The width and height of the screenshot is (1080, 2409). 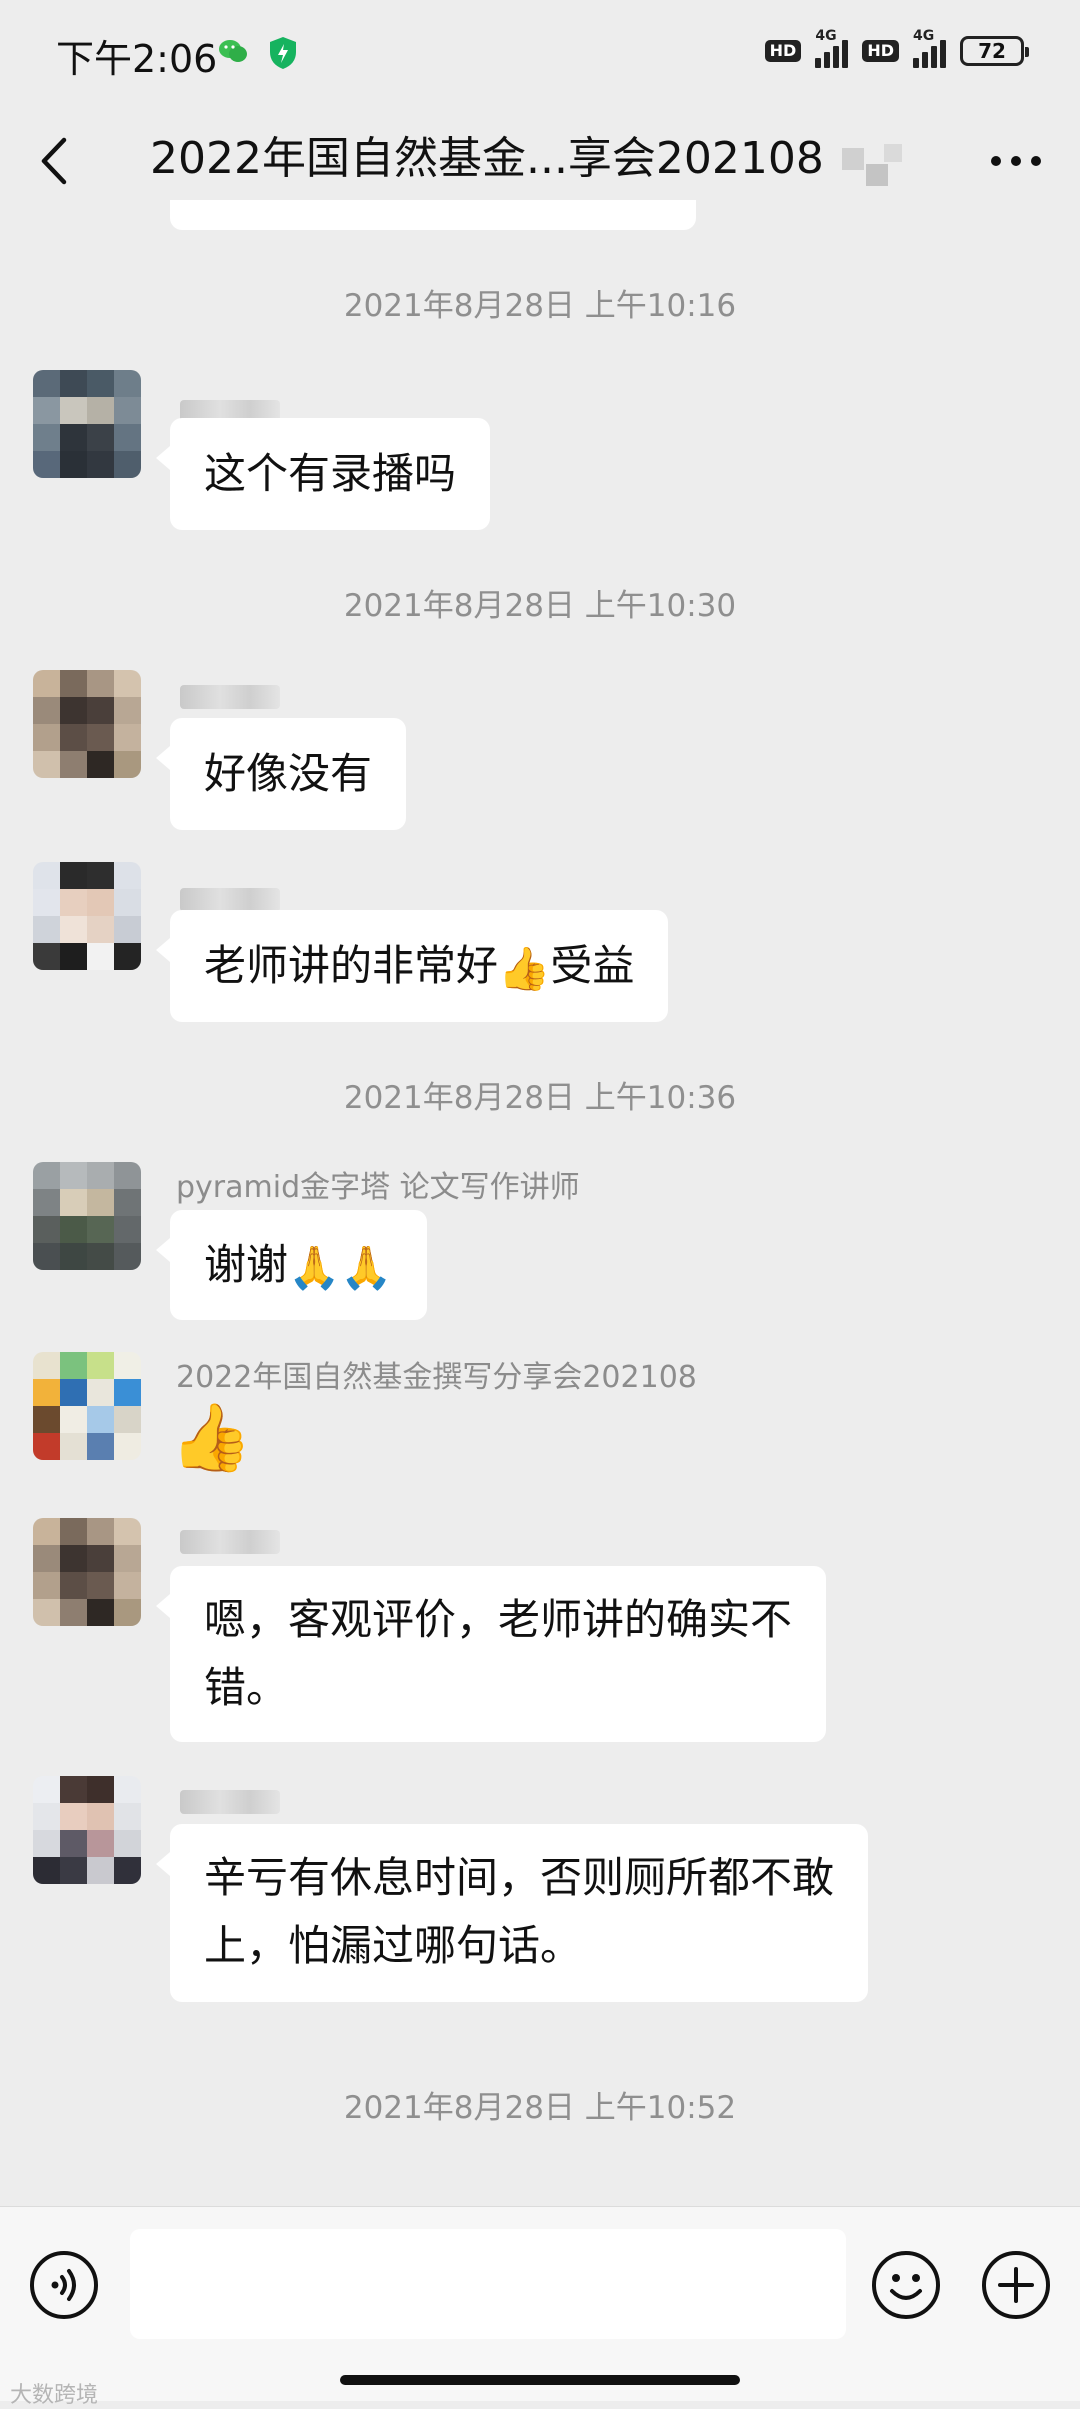 I want to click on status-bar: 下午2:06 HD 4G HD 4G 72, so click(x=540, y=53).